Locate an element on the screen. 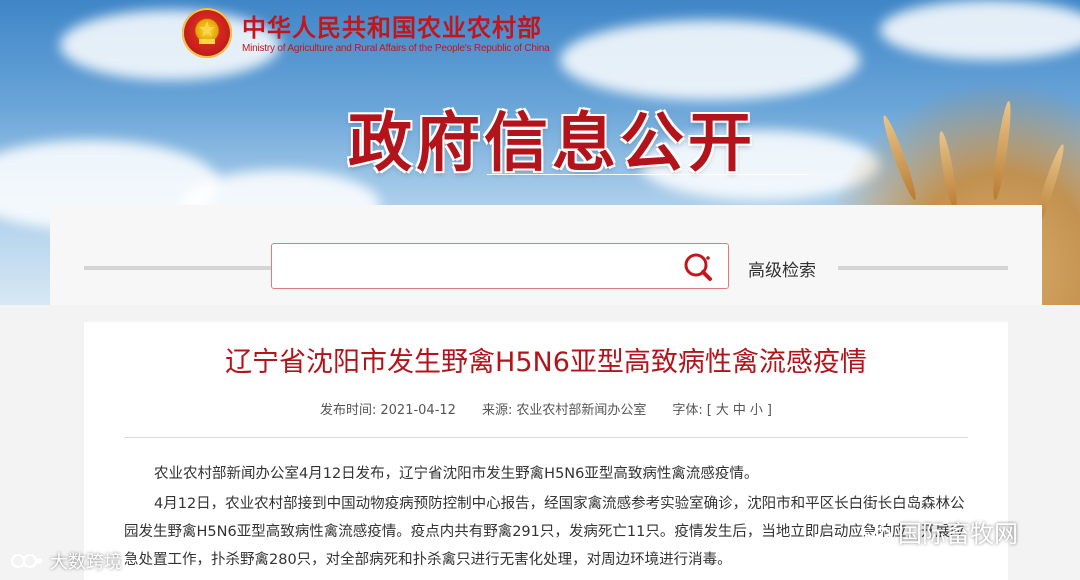 Image resolution: width=1080 pixels, height=580 pixels. watermark-left: 大数跨境 is located at coordinates (66, 561).